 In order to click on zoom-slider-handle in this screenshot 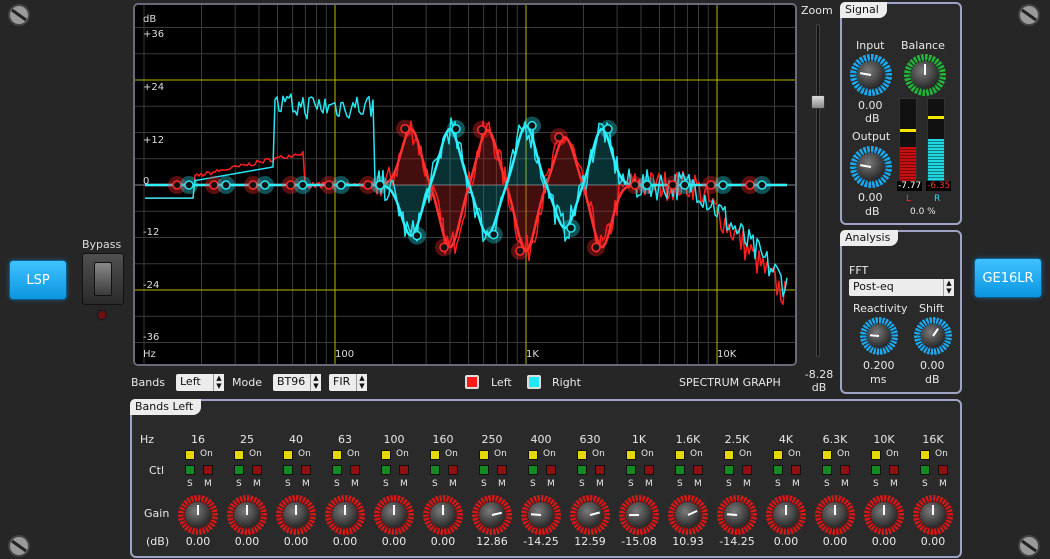, I will do `click(818, 102)`.